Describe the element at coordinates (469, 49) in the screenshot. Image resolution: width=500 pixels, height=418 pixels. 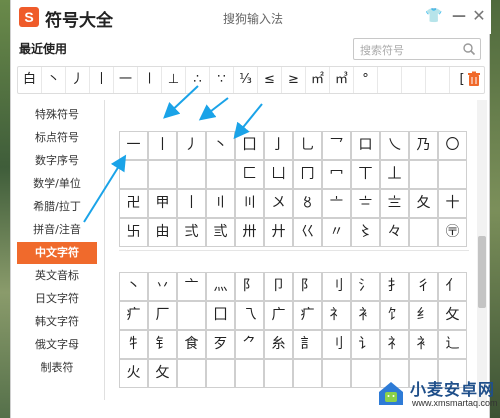
I see `search-icon` at that location.